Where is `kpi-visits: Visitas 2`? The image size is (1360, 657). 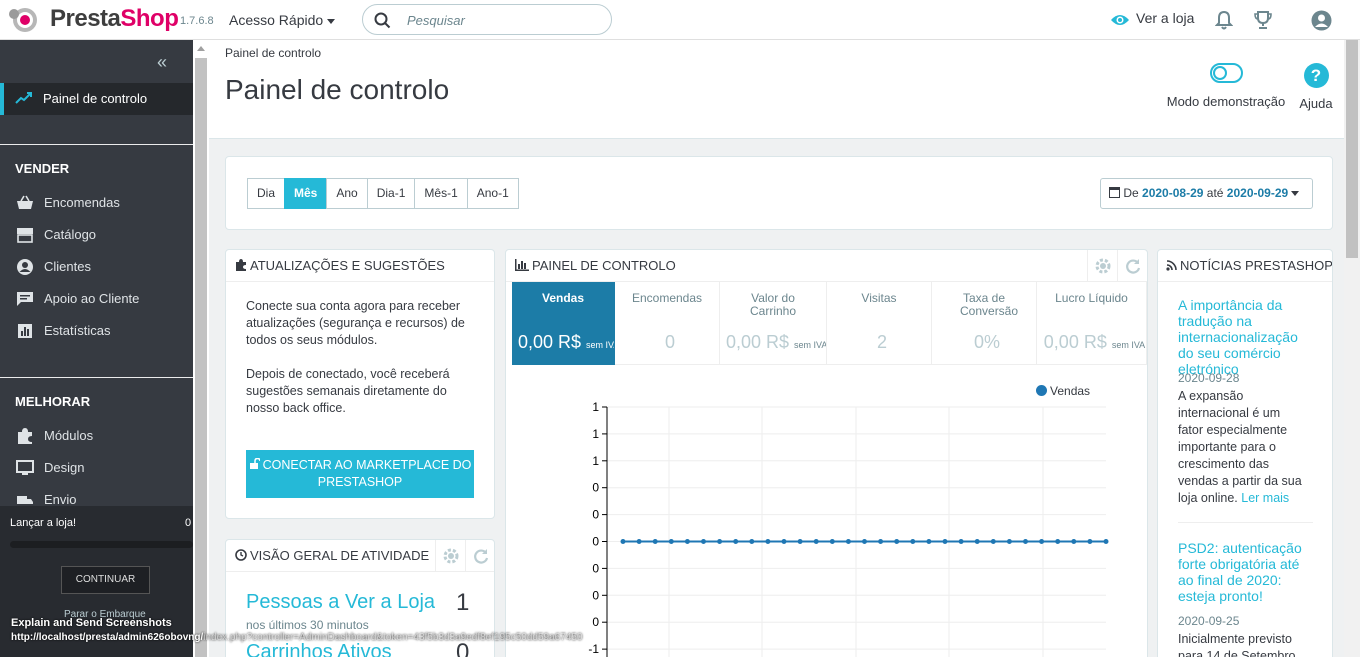
kpi-visits: Visitas 2 is located at coordinates (879, 323).